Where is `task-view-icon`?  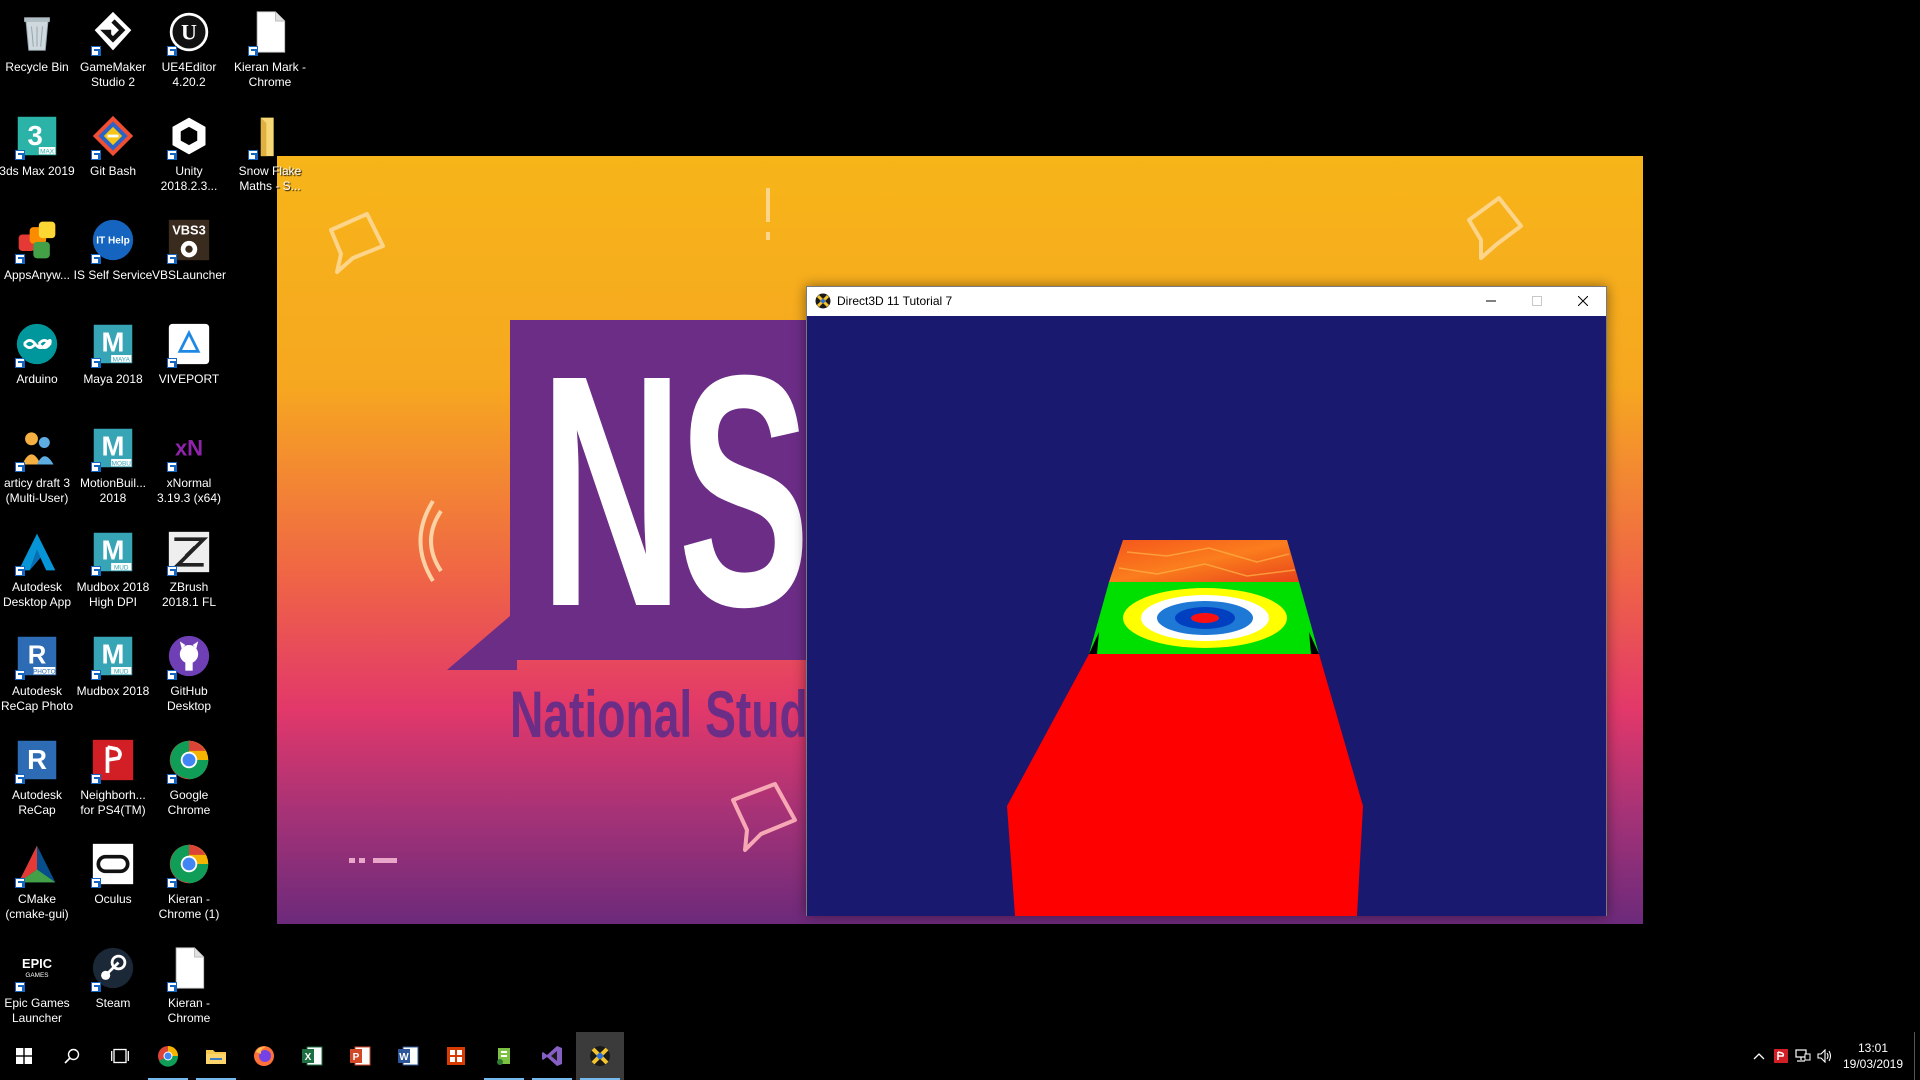 task-view-icon is located at coordinates (120, 1056).